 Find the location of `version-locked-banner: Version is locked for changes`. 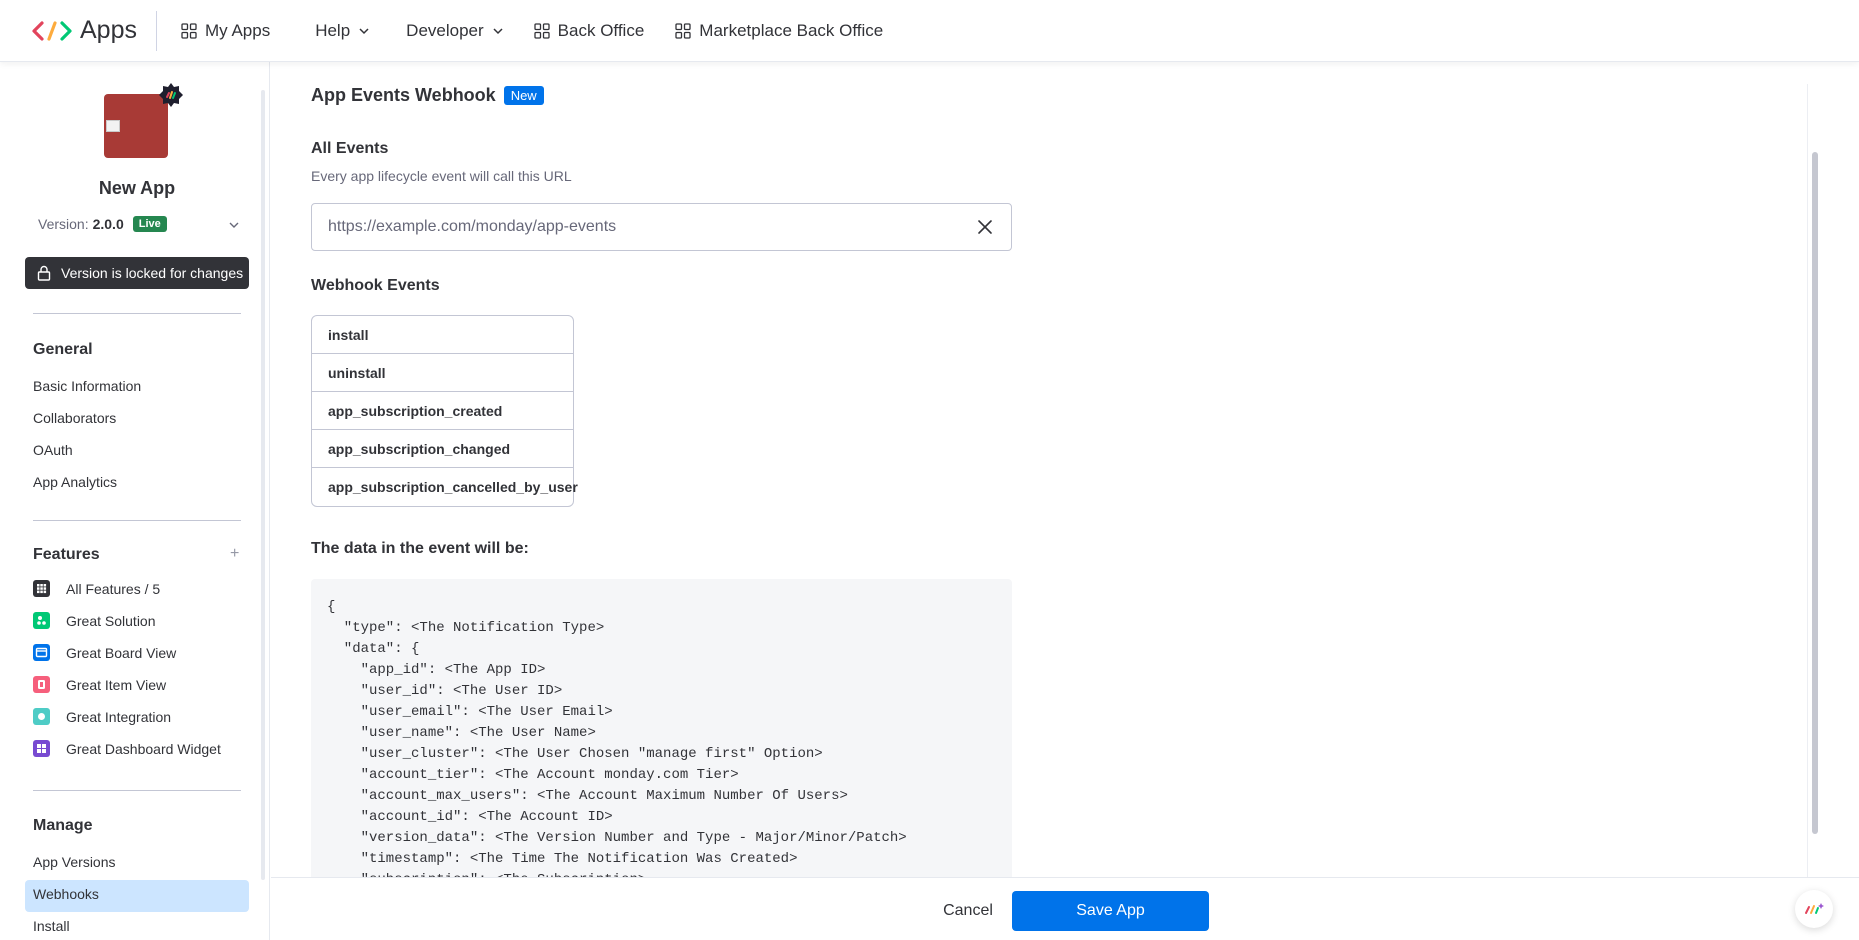

version-locked-banner: Version is locked for changes is located at coordinates (137, 273).